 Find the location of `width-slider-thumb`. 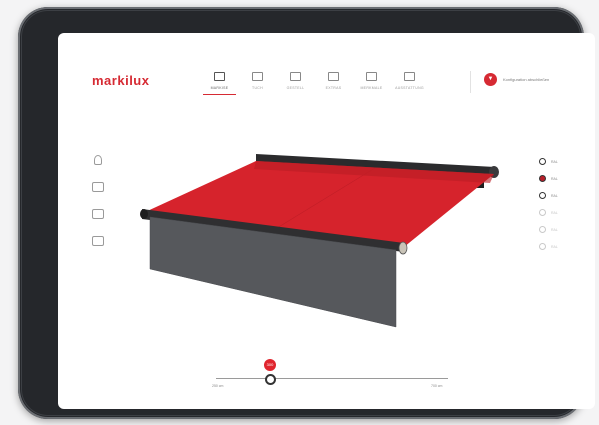

width-slider-thumb is located at coordinates (270, 379).